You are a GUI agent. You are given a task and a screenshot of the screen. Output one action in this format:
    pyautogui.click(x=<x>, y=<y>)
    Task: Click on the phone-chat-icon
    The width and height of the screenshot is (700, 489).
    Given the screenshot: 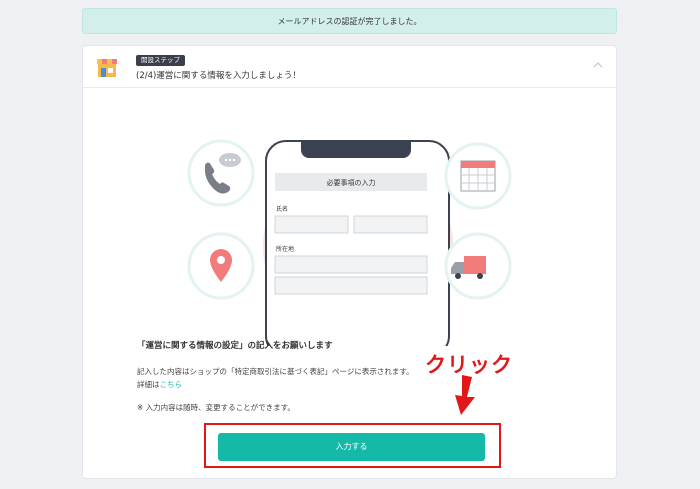 What is the action you would take?
    pyautogui.click(x=221, y=173)
    